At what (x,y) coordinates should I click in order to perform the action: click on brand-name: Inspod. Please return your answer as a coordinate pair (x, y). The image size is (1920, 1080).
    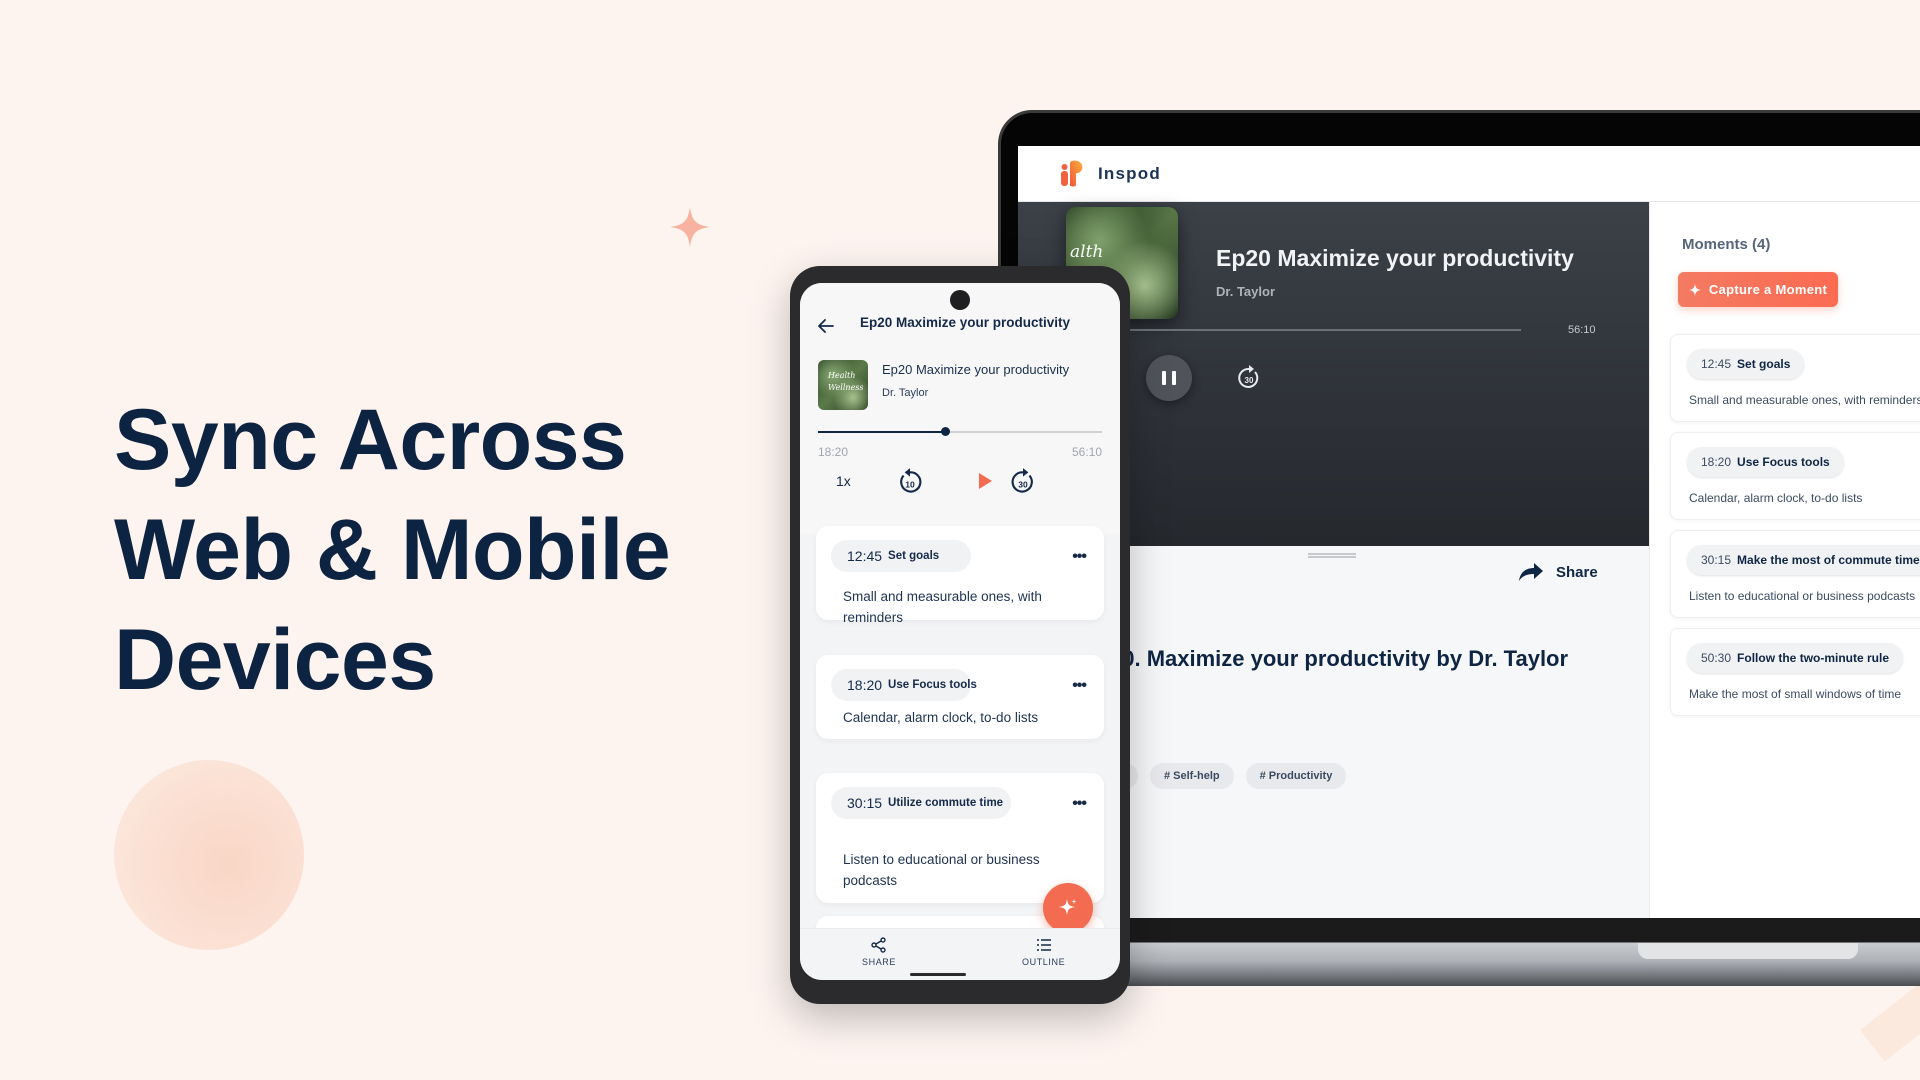
    Looking at the image, I should click on (1129, 173).